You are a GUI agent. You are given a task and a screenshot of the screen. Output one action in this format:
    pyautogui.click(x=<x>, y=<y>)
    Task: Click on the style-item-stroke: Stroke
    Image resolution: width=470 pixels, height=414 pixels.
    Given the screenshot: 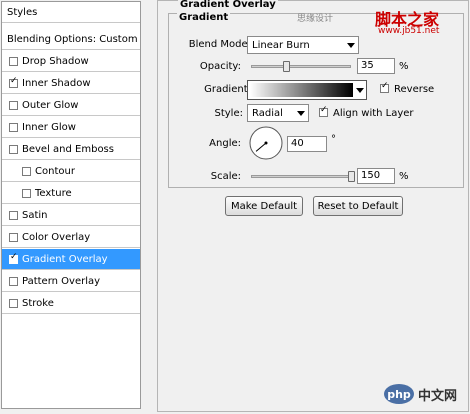 What is the action you would take?
    pyautogui.click(x=71, y=303)
    